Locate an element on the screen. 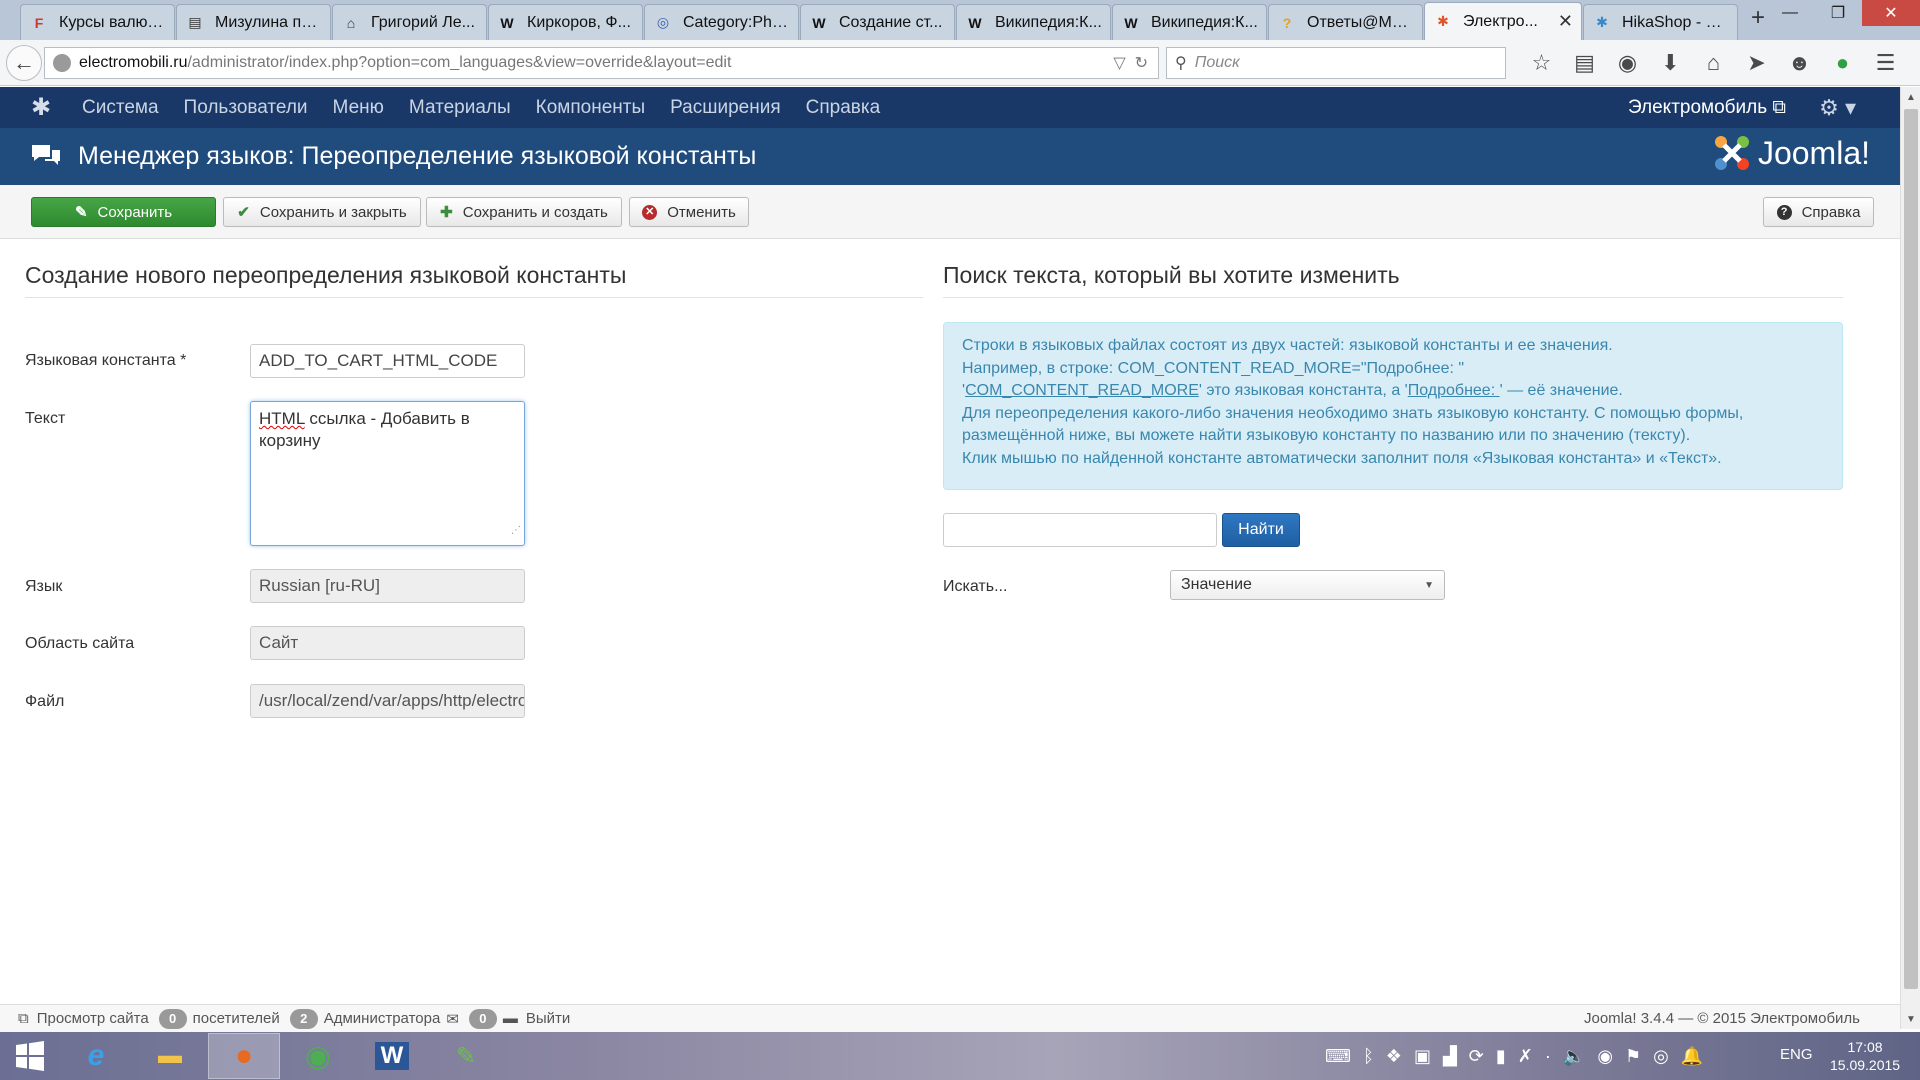  caret-down-icon: ▼ is located at coordinates (1429, 585).